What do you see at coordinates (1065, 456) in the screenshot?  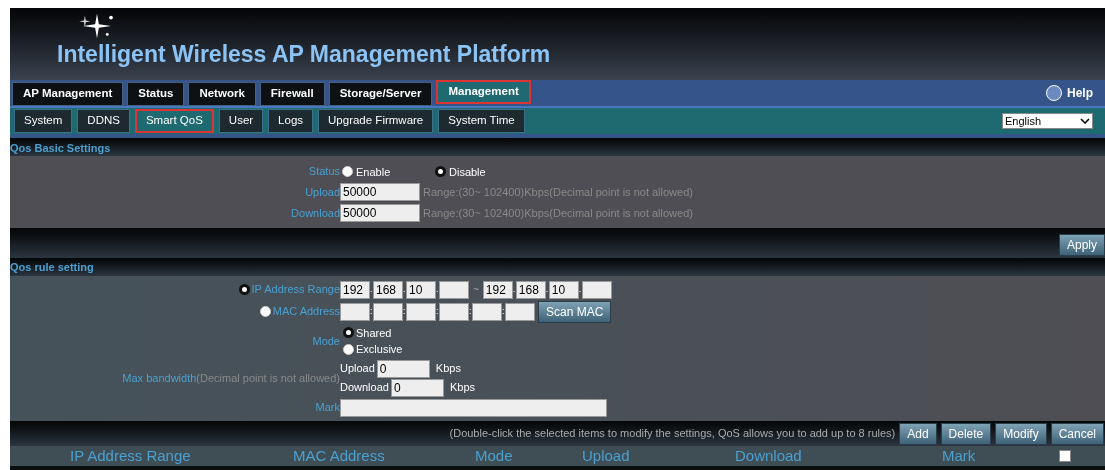 I see `checkbox` at bounding box center [1065, 456].